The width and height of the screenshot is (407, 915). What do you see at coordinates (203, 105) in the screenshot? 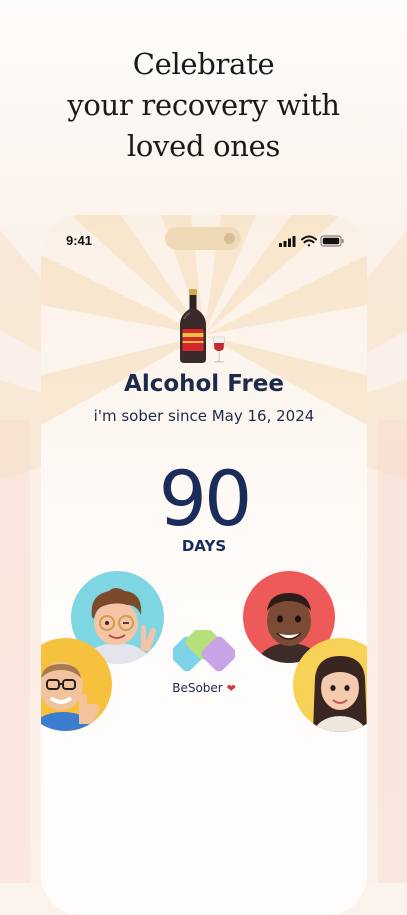
I see `headline: Celebrate your recovery with loved ones` at bounding box center [203, 105].